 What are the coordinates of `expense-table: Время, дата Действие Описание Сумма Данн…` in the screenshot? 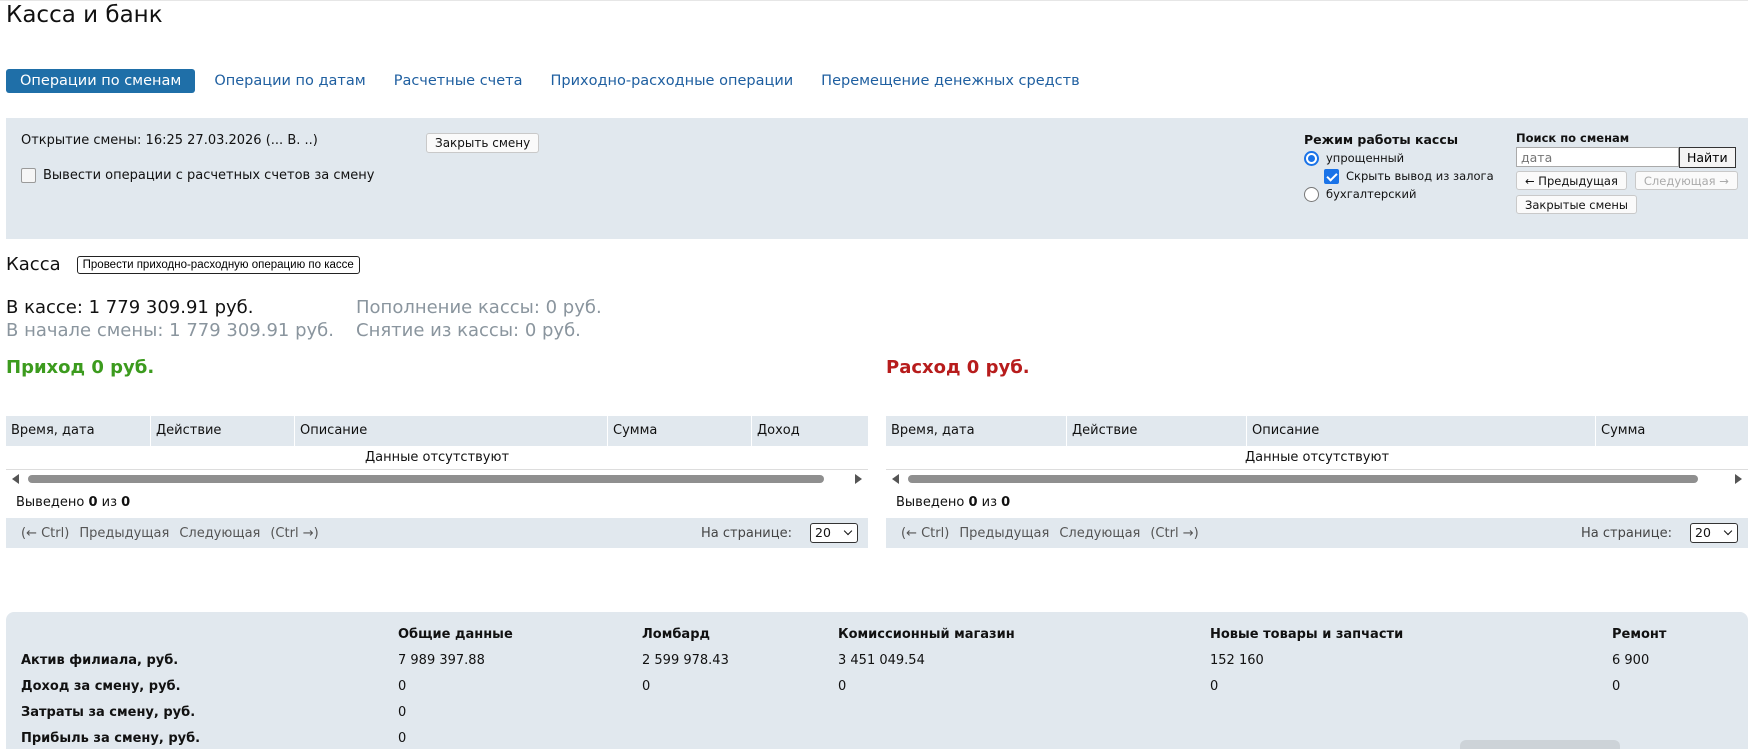 It's located at (1317, 482).